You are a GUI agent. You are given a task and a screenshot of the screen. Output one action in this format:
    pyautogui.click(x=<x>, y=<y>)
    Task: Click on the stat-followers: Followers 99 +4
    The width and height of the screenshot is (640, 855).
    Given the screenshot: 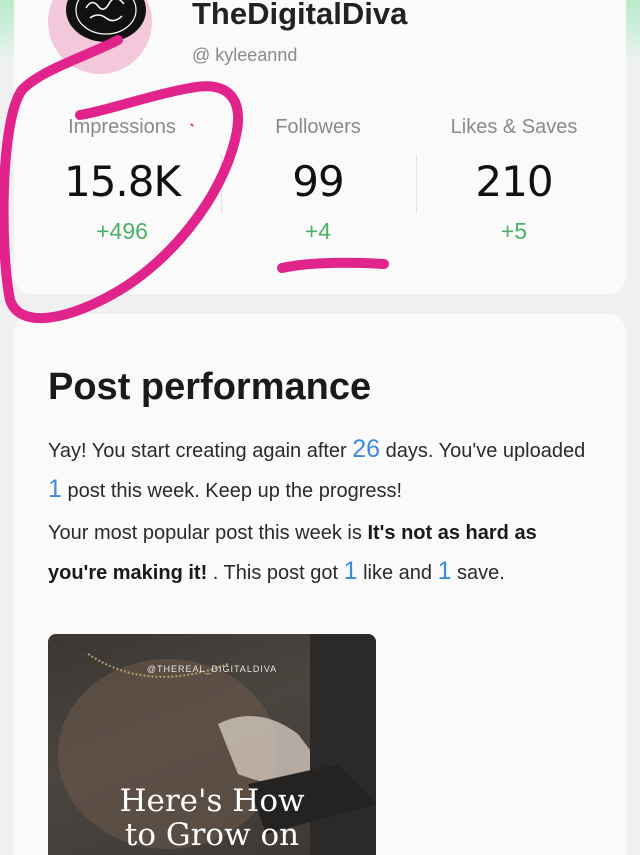 What is the action you would take?
    pyautogui.click(x=318, y=180)
    